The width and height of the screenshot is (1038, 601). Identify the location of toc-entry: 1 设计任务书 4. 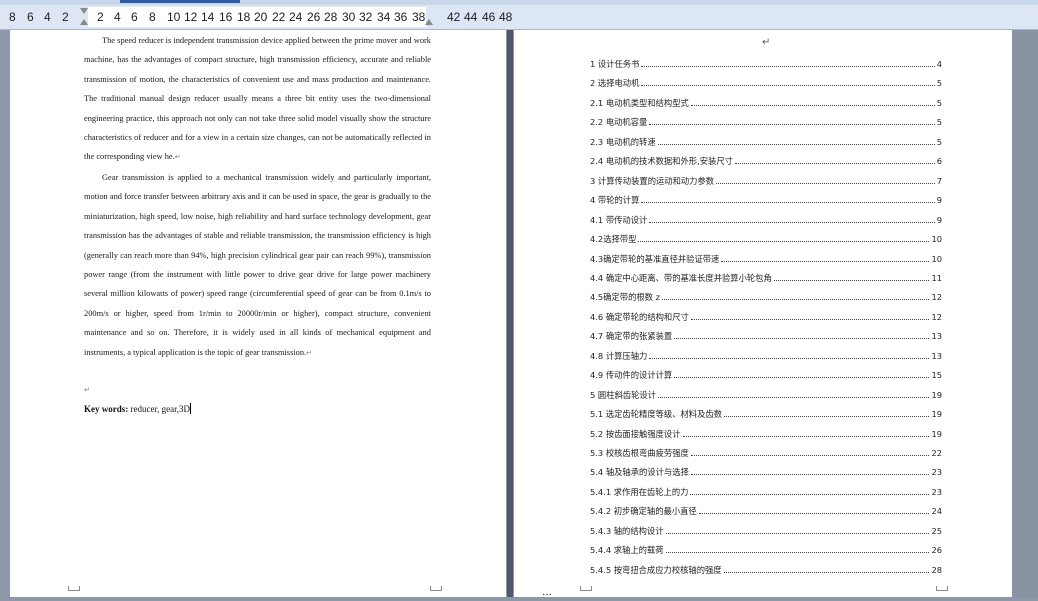
(766, 67).